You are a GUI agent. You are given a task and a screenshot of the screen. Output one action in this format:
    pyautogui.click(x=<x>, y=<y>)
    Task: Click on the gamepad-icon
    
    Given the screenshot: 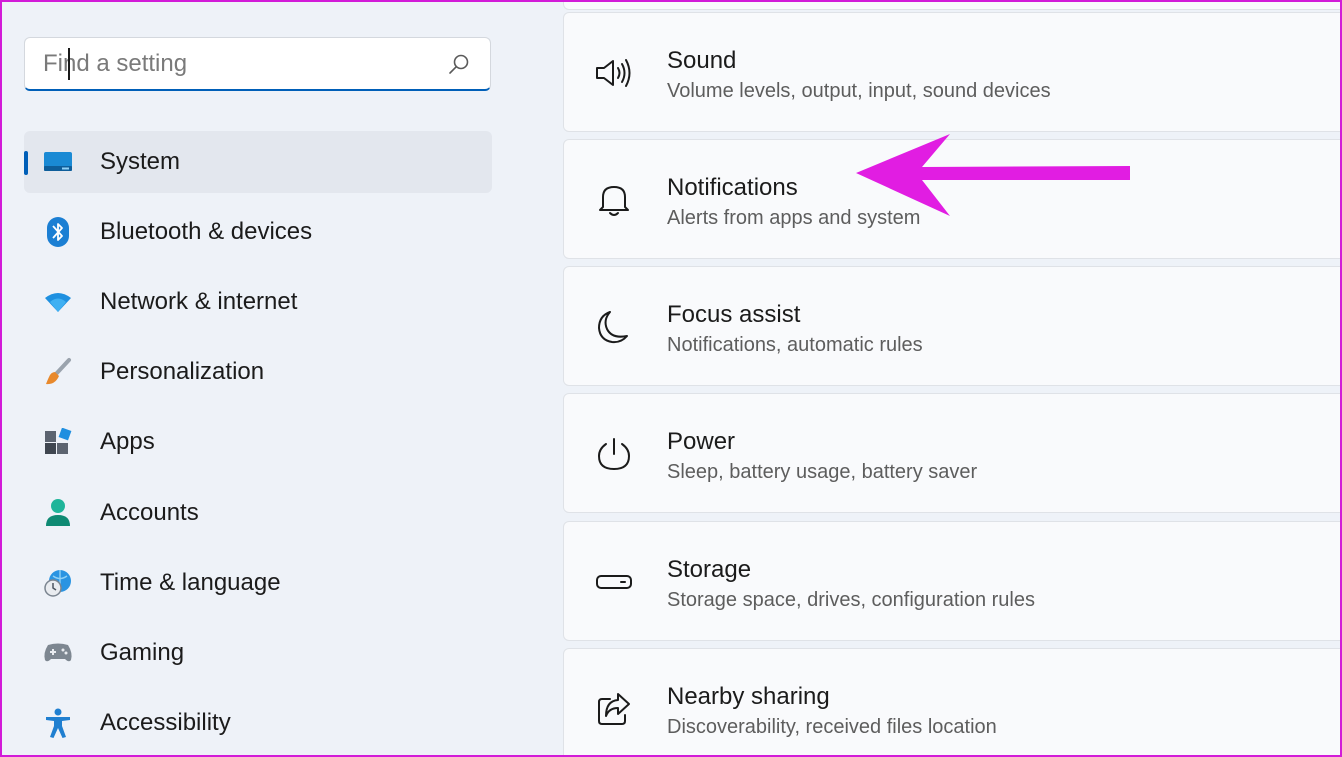 What is the action you would take?
    pyautogui.click(x=58, y=653)
    